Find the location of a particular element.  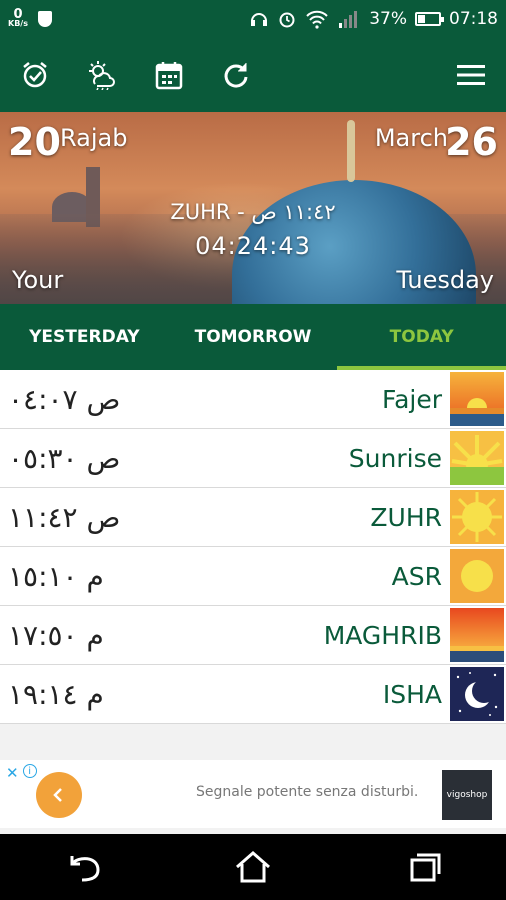

clock: 07:18 is located at coordinates (473, 19).